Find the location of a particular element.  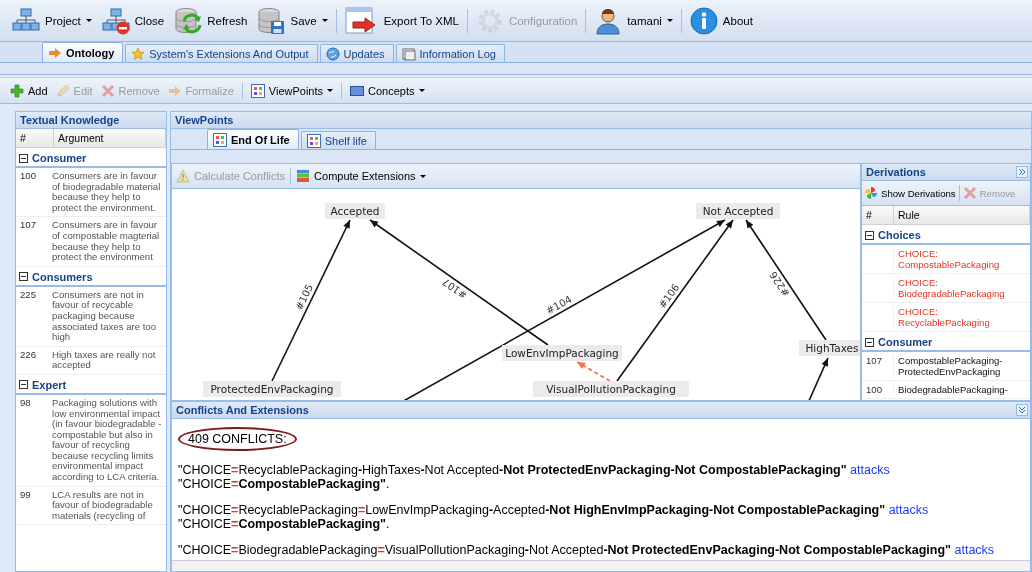

plus-icon is located at coordinates (17, 90).